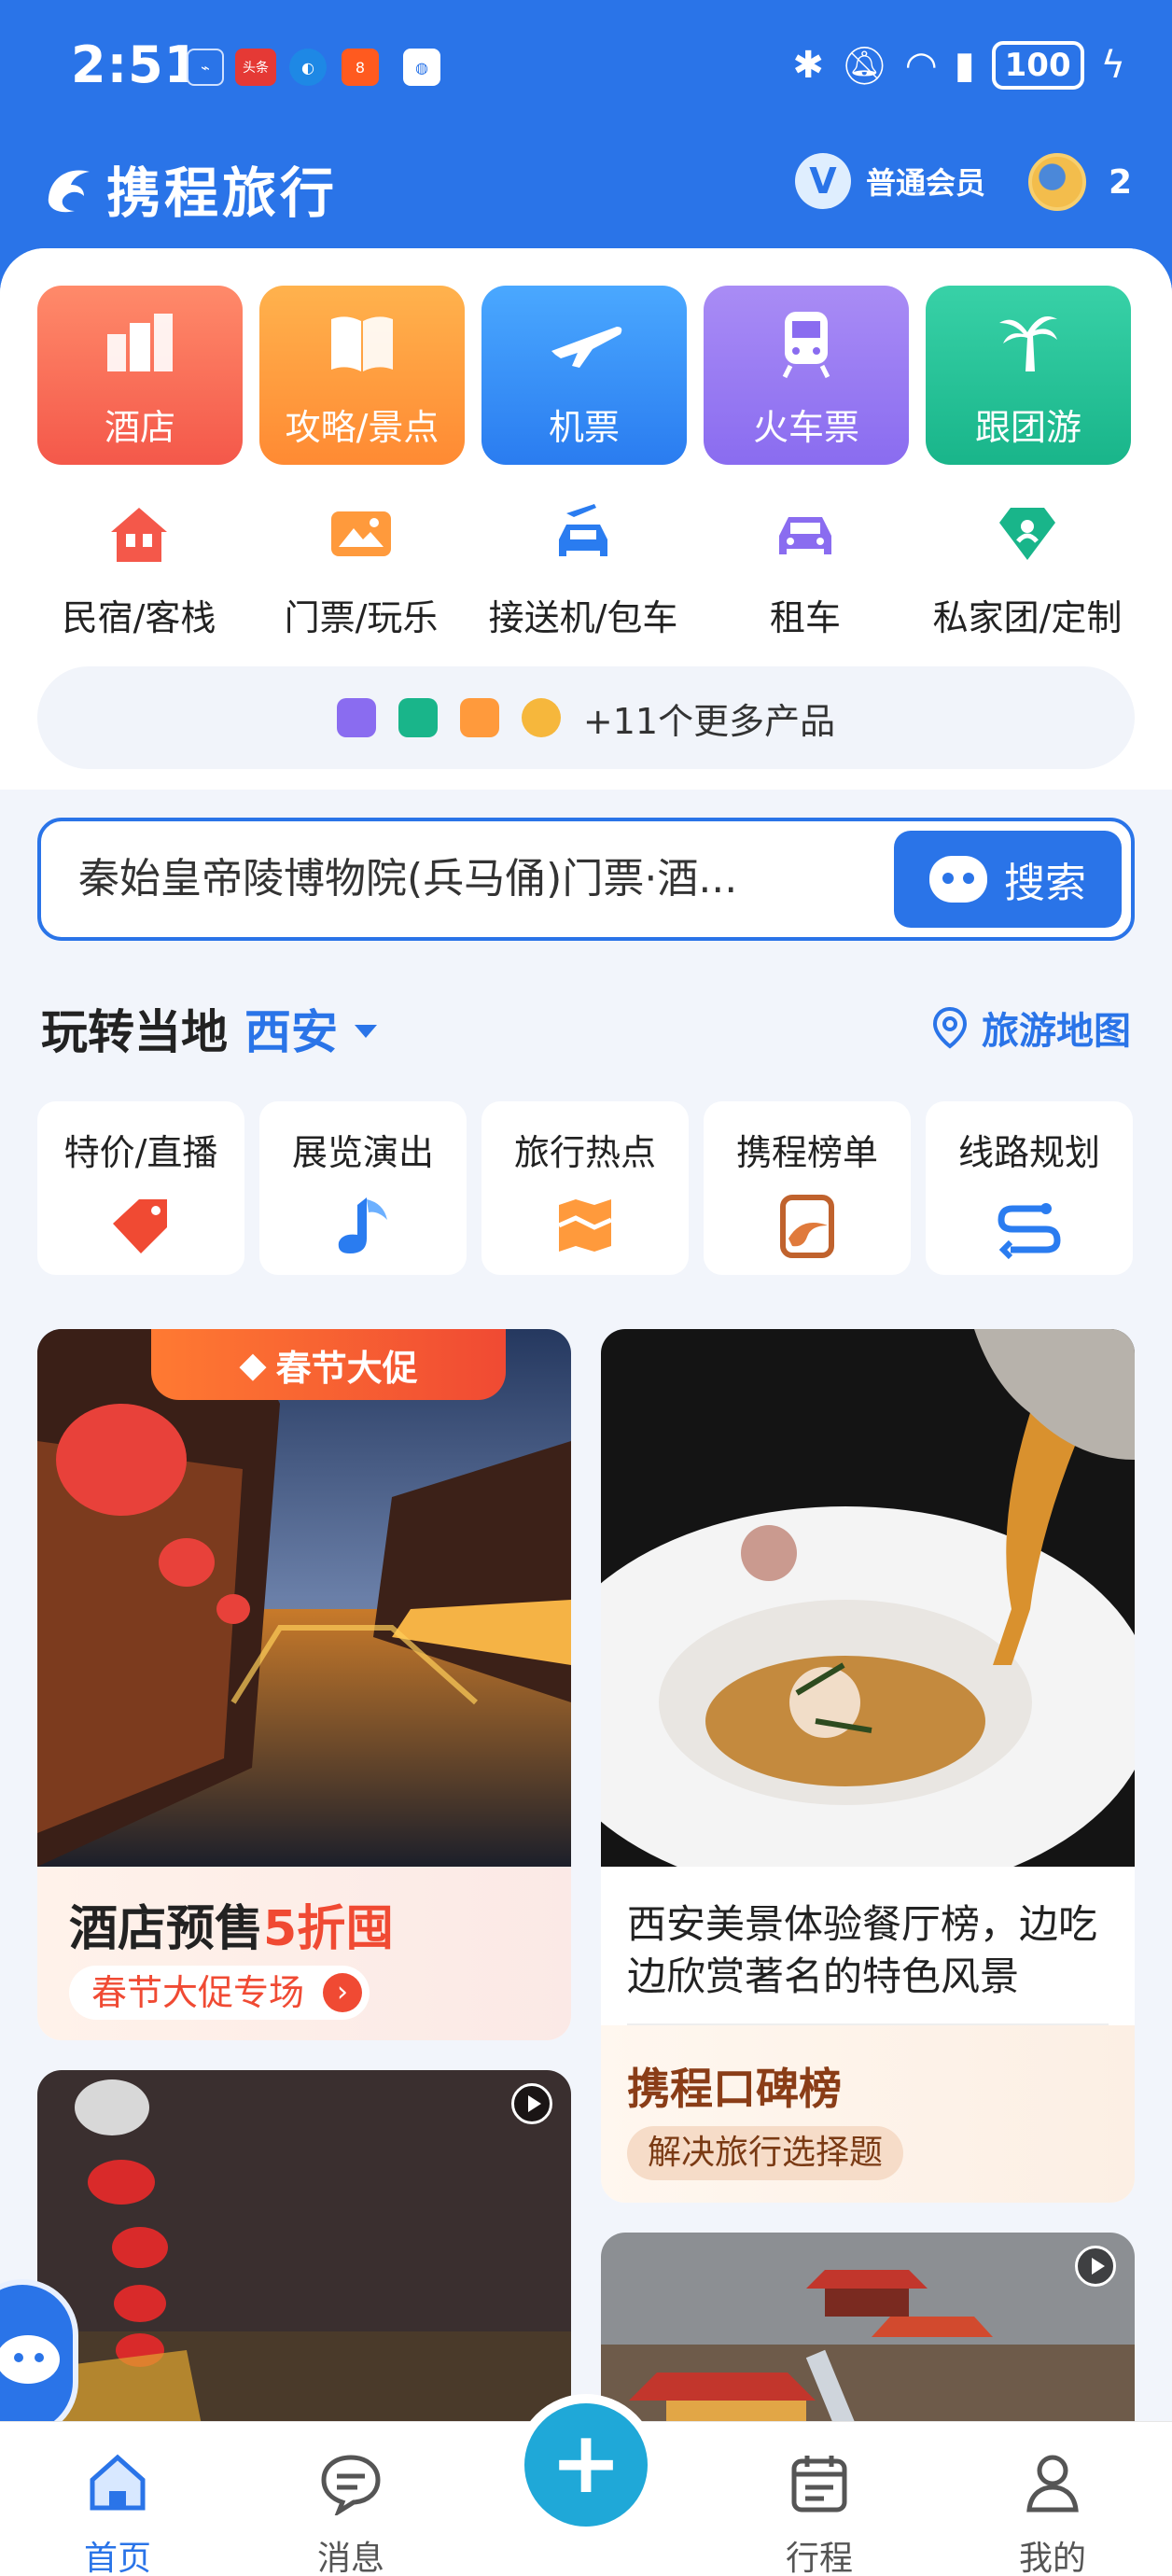 The width and height of the screenshot is (1172, 2576). I want to click on category-transfers: 接送机/包车, so click(583, 570).